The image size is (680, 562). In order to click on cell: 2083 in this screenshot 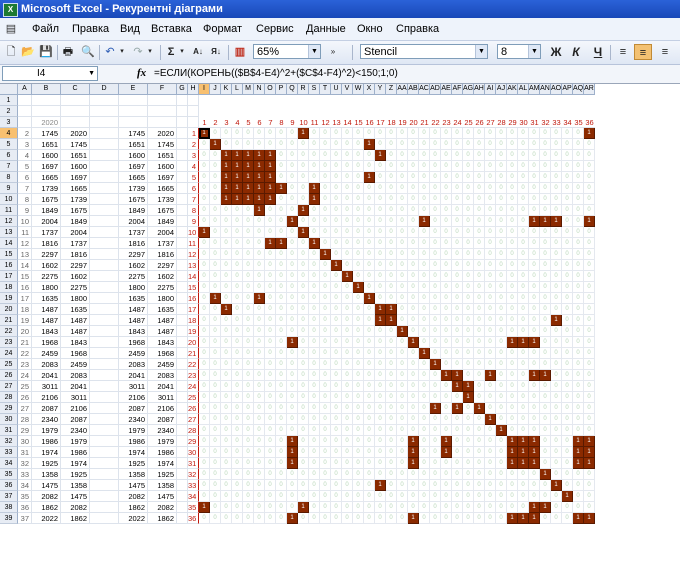, I will do `click(46, 364)`.